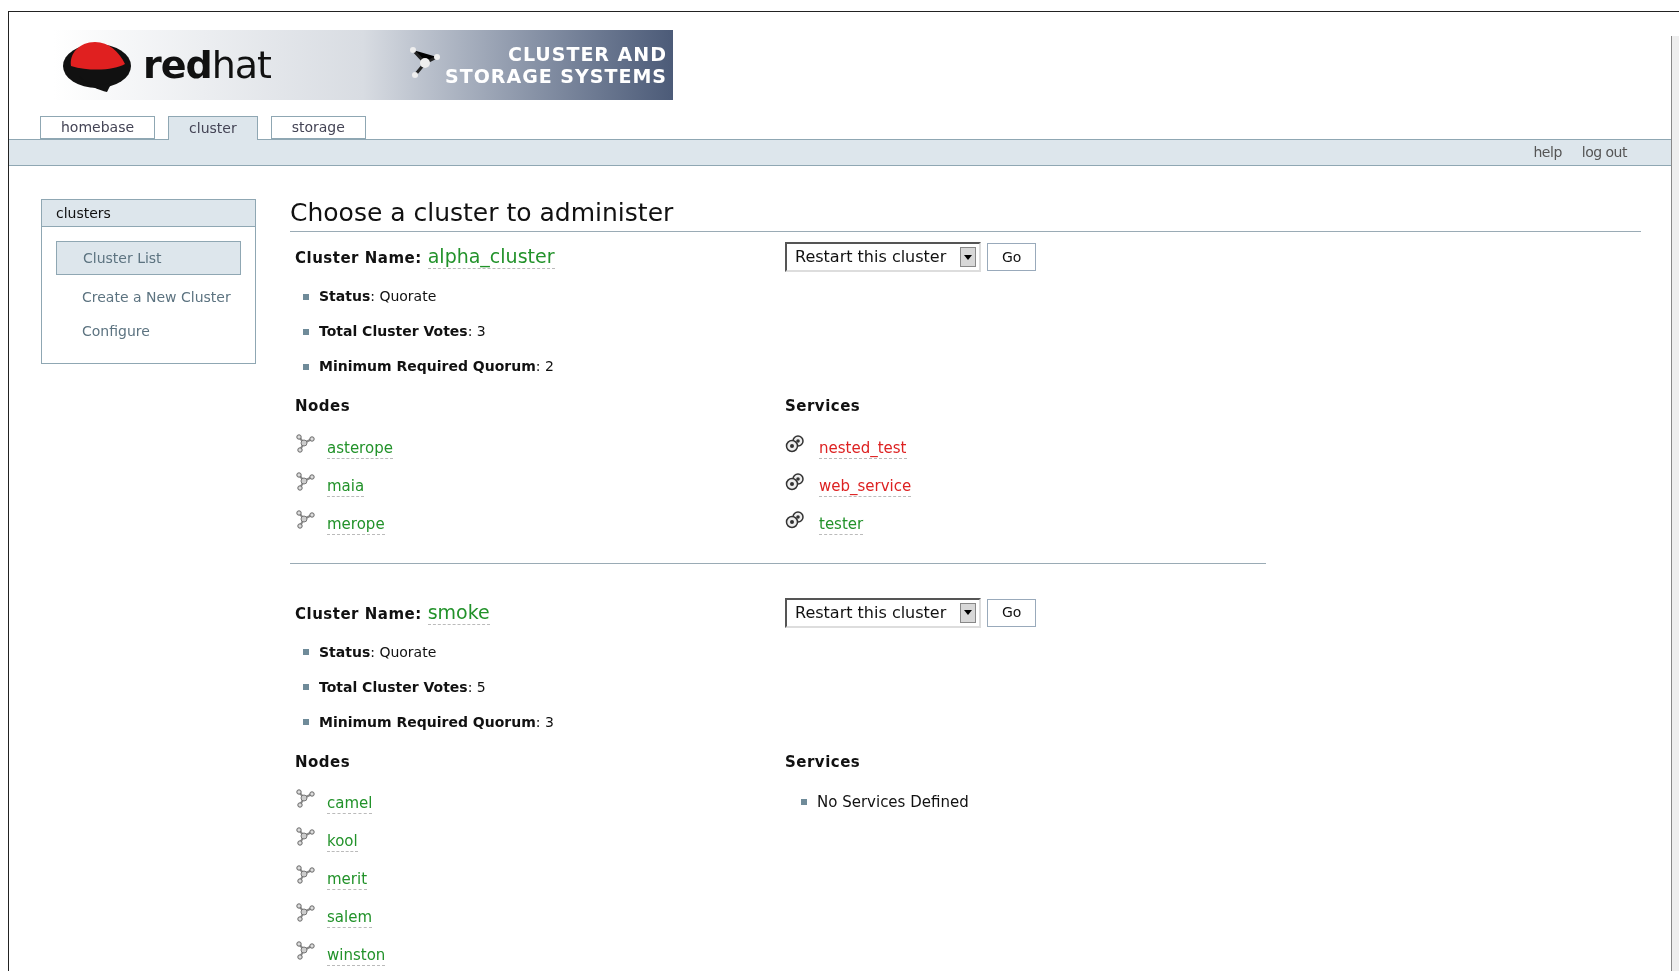  I want to click on nav-tab: storage, so click(318, 127).